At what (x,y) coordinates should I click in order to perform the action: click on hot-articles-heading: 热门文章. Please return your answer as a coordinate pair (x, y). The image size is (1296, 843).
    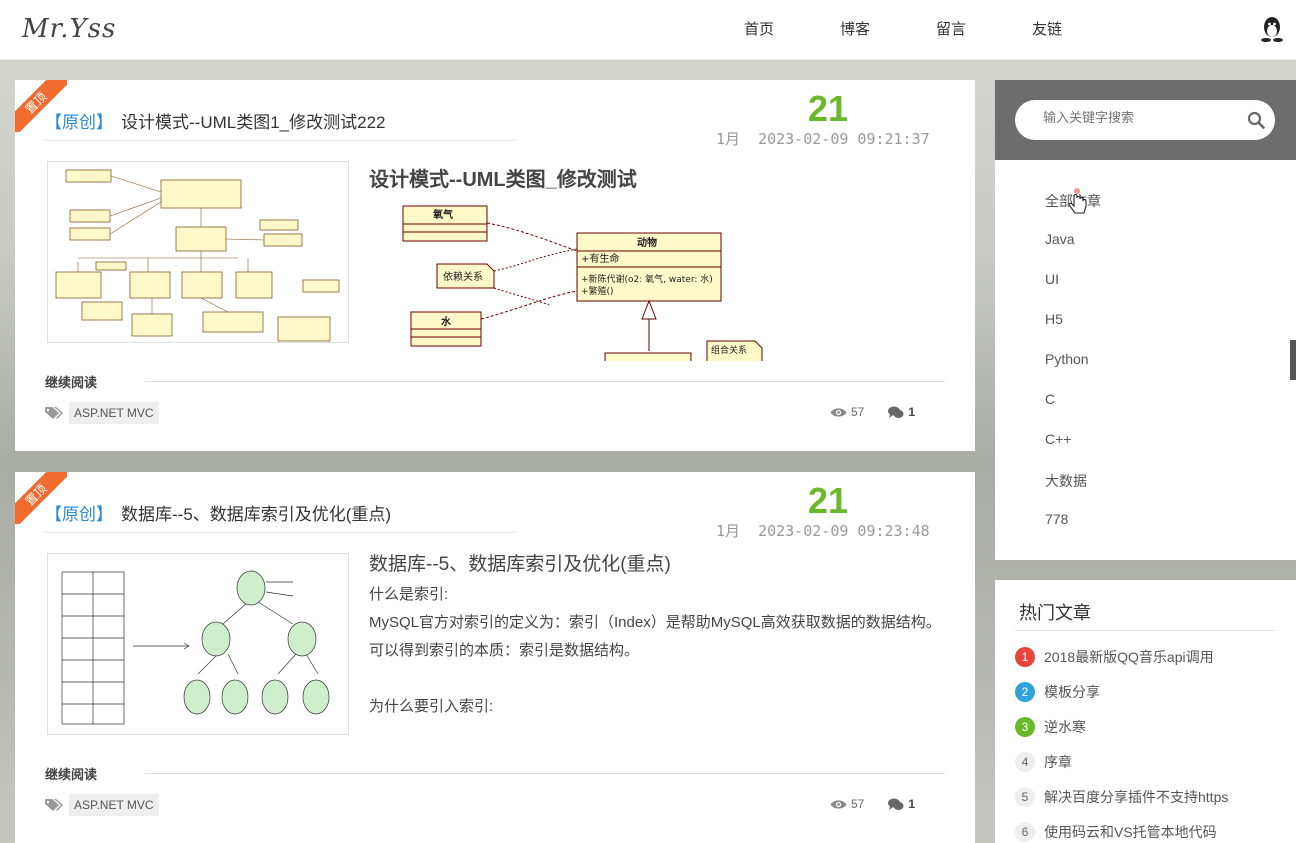
    Looking at the image, I should click on (1055, 613).